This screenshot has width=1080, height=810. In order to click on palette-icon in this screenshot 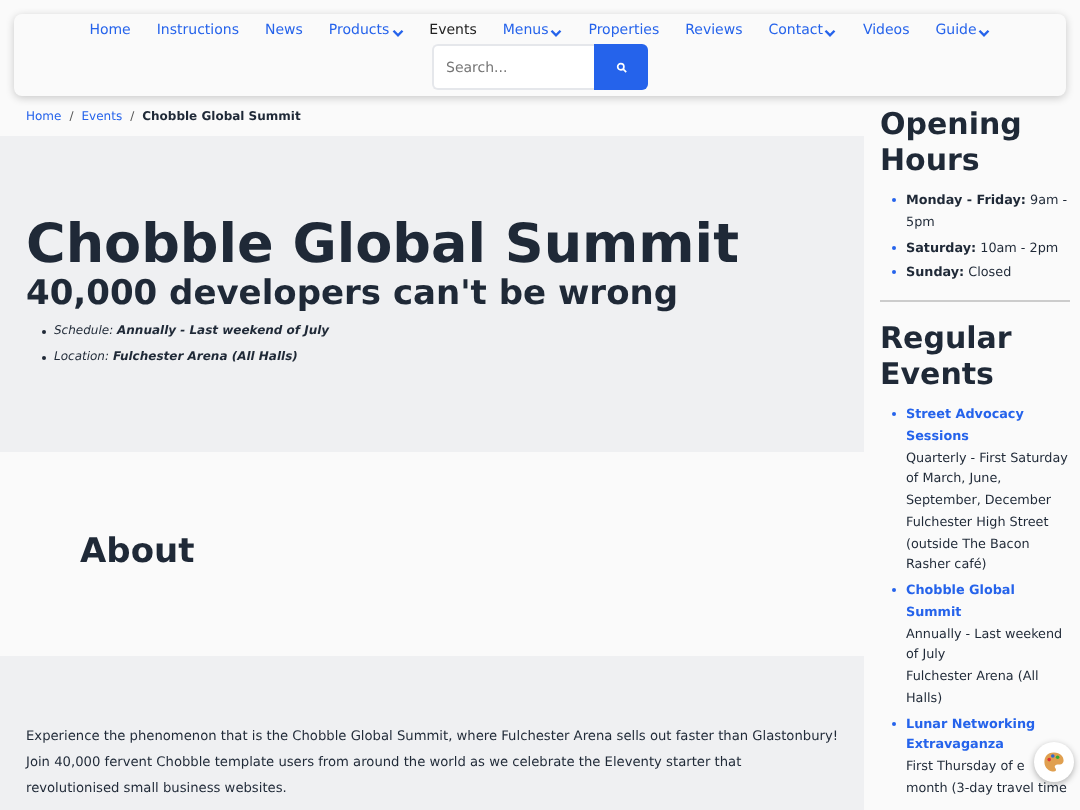, I will do `click(1054, 762)`.